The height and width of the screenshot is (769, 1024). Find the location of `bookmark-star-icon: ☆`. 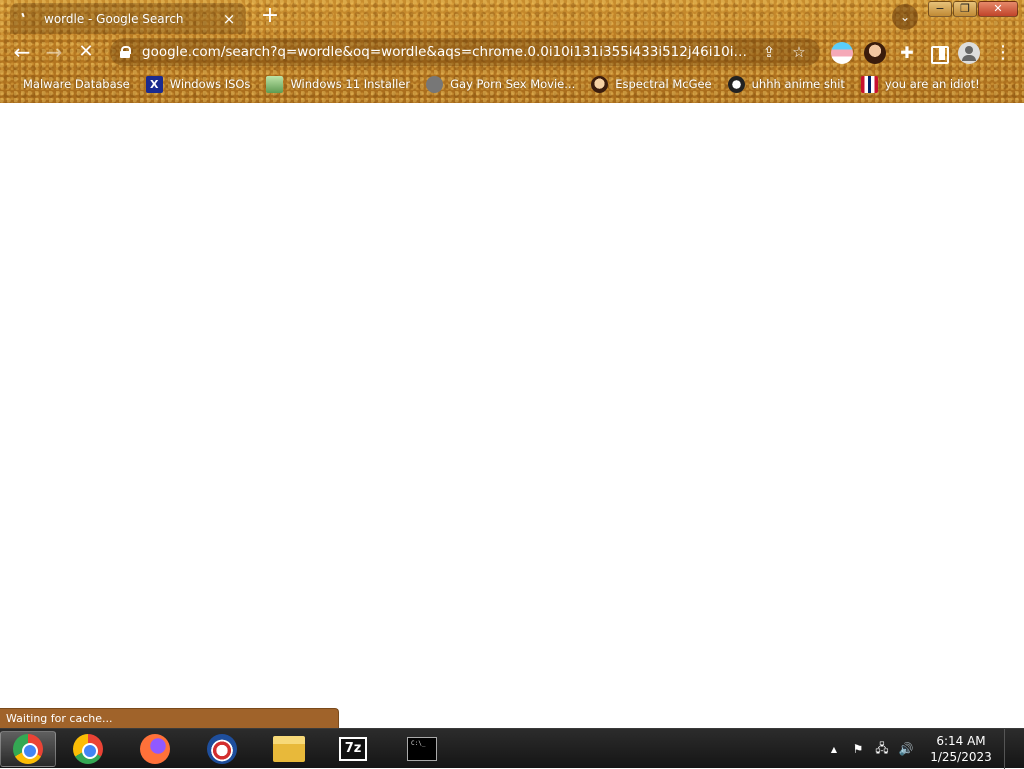

bookmark-star-icon: ☆ is located at coordinates (799, 52).